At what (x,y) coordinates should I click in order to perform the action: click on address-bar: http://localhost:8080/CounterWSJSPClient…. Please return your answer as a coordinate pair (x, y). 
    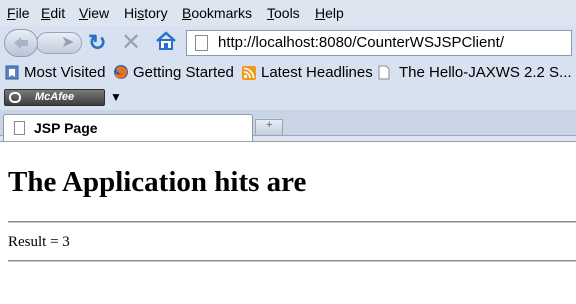
    Looking at the image, I should click on (379, 43).